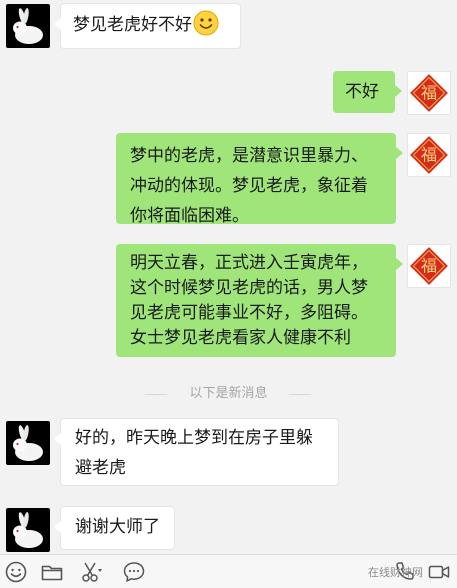 The image size is (457, 588). I want to click on message-line: 好的，昨天晚上梦到在房子里躲, so click(194, 438).